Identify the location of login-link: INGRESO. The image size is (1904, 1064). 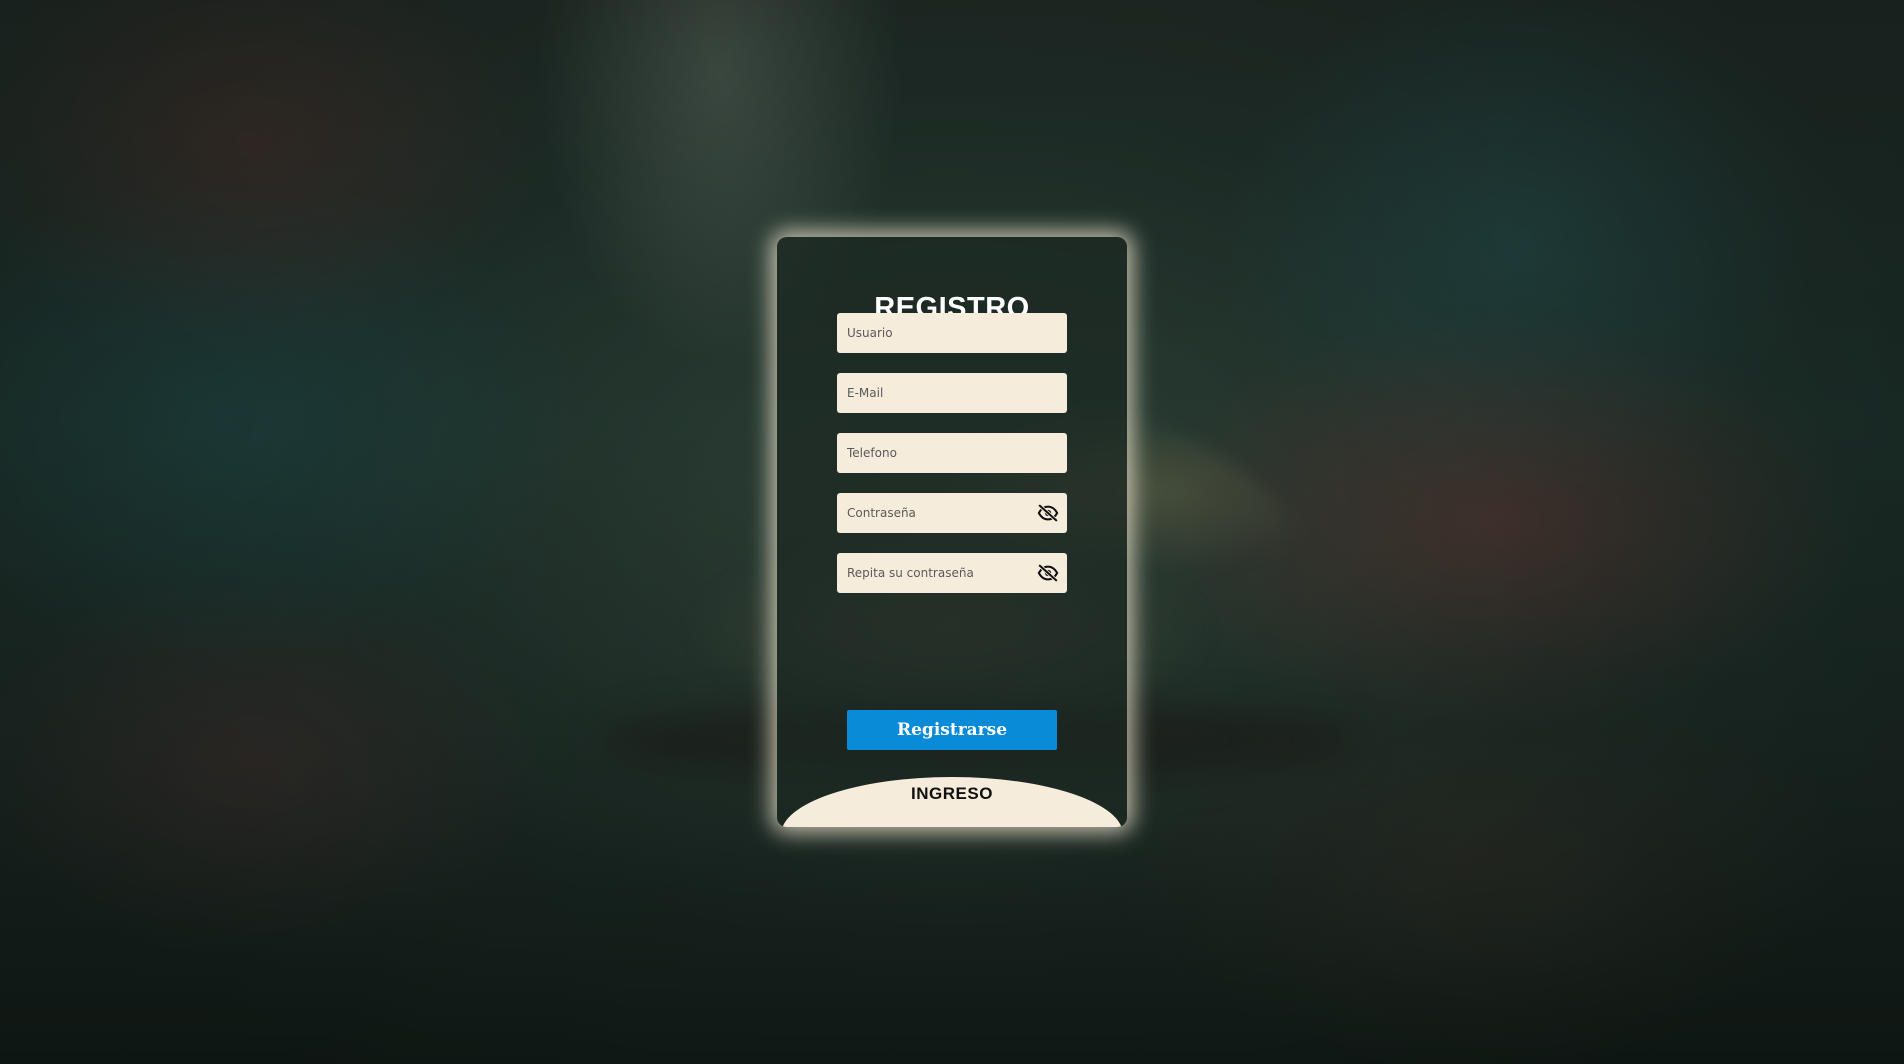
(952, 794).